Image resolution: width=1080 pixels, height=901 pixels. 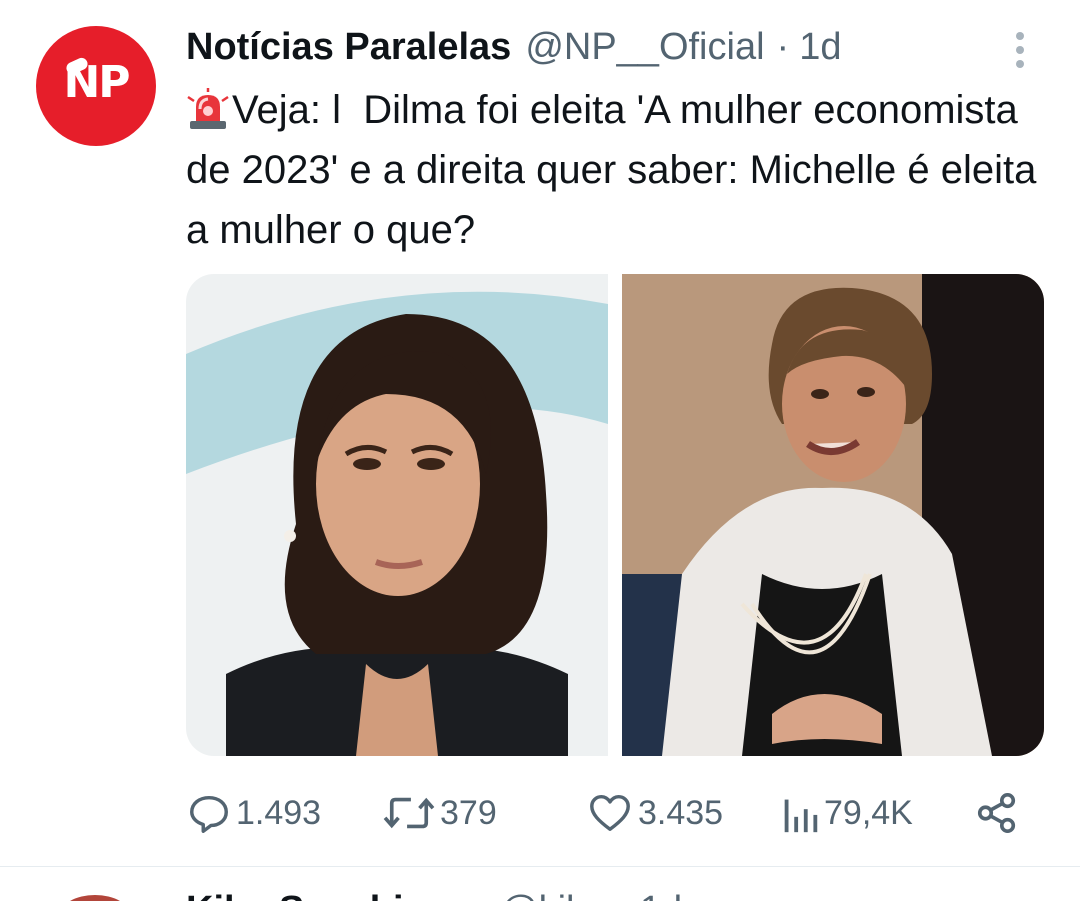 What do you see at coordinates (348, 47) in the screenshot?
I see `display-name: Notícias Paralelas` at bounding box center [348, 47].